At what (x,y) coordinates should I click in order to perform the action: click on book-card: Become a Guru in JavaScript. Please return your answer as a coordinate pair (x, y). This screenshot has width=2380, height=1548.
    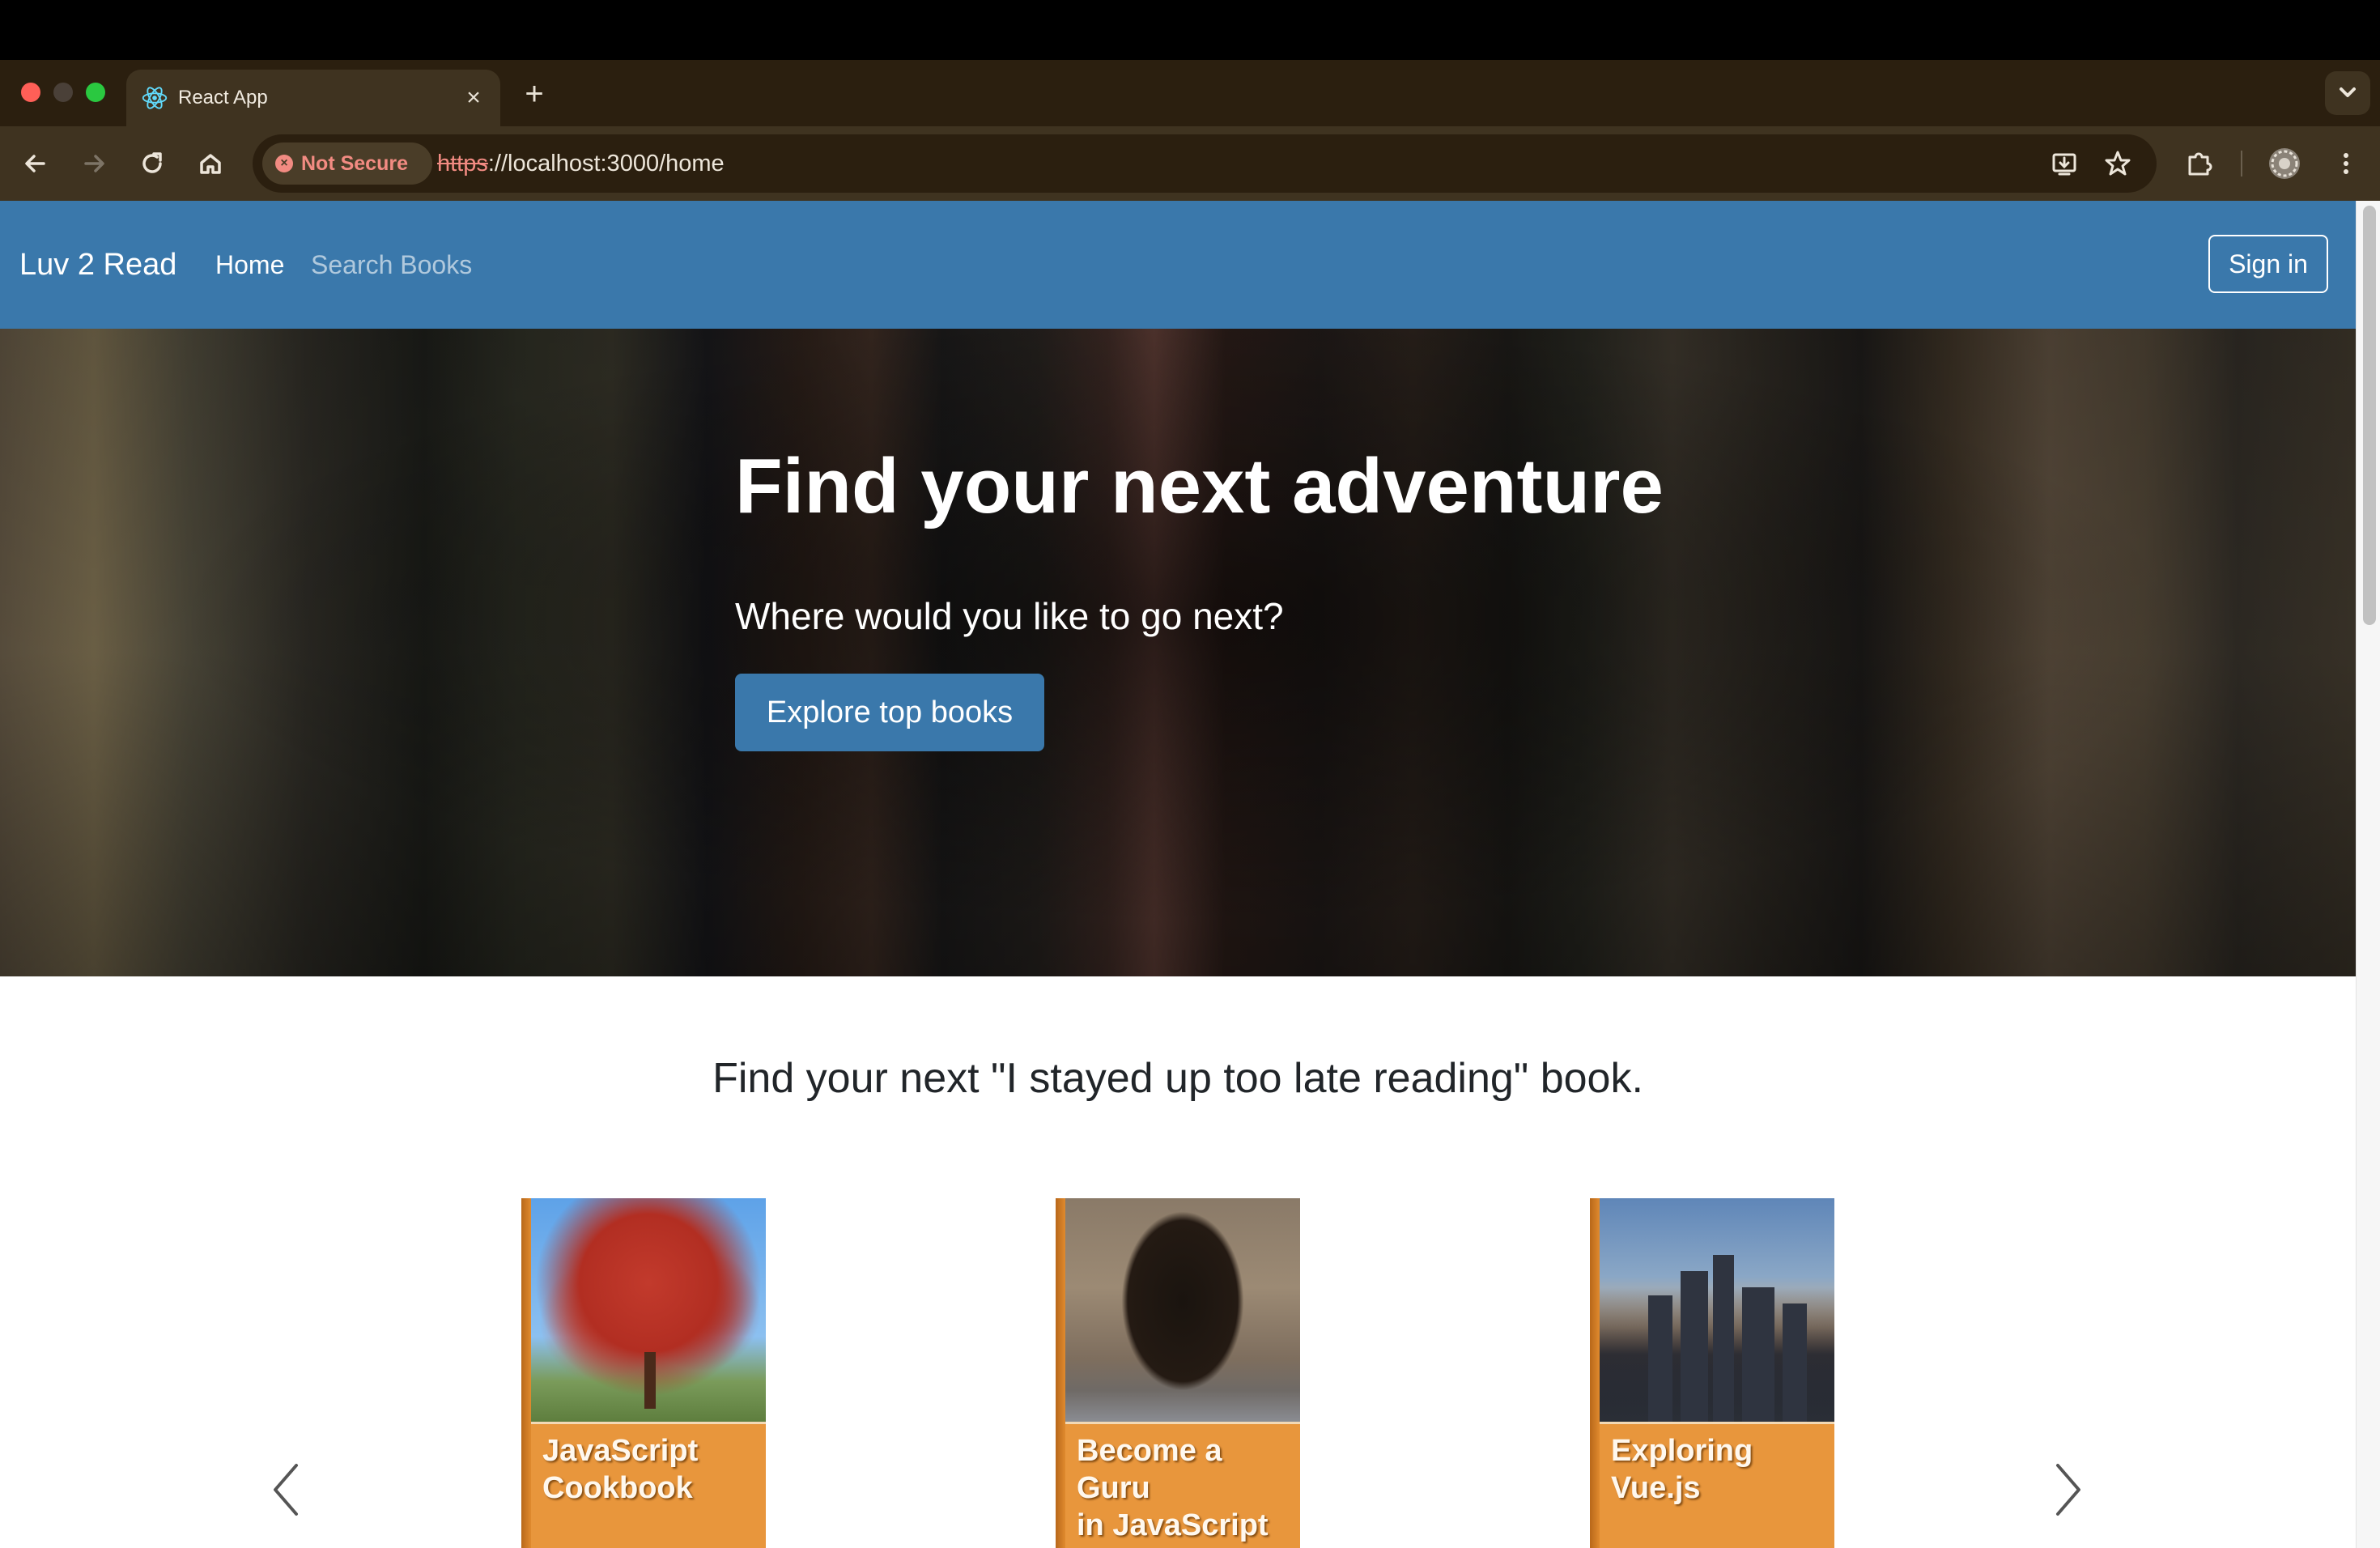
    Looking at the image, I should click on (1178, 1373).